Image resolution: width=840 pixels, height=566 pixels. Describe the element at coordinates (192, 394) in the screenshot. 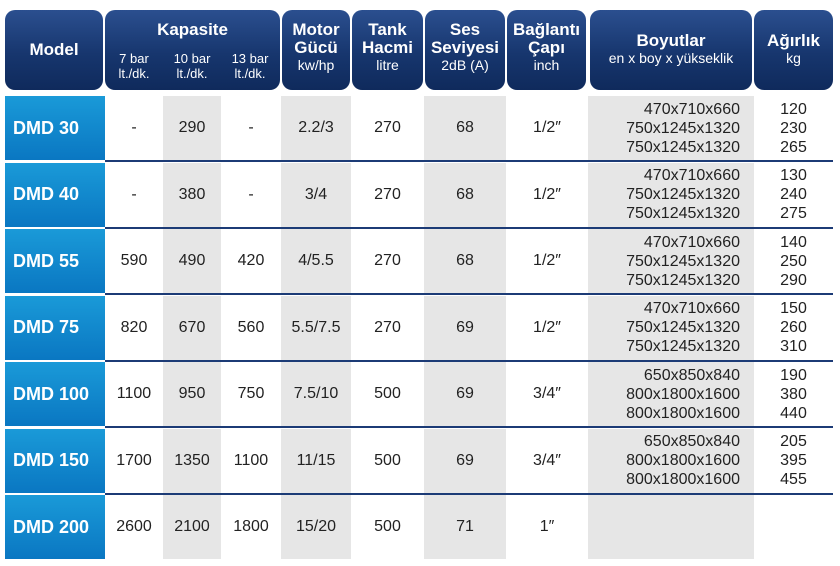

I see `cell-k10: 950` at that location.